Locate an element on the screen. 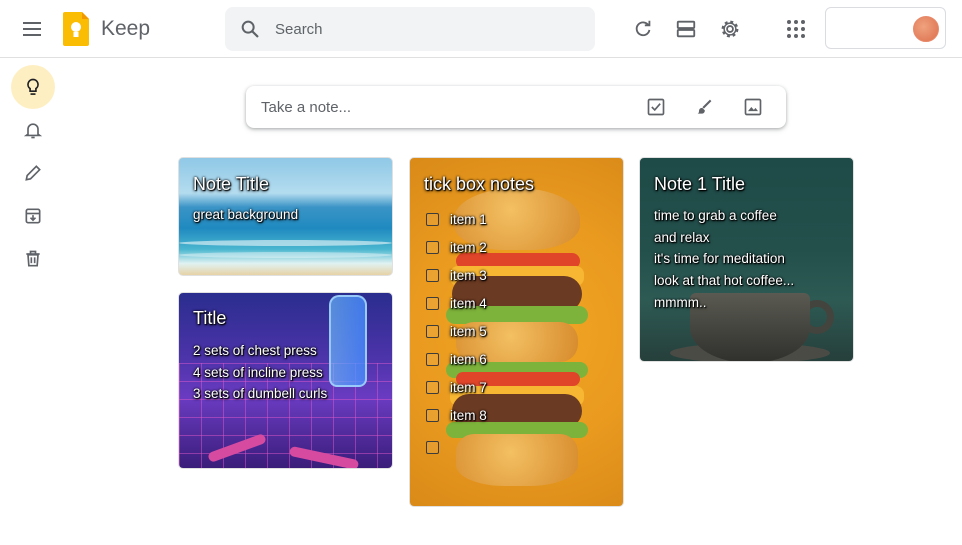  note-title: Title is located at coordinates (210, 318).